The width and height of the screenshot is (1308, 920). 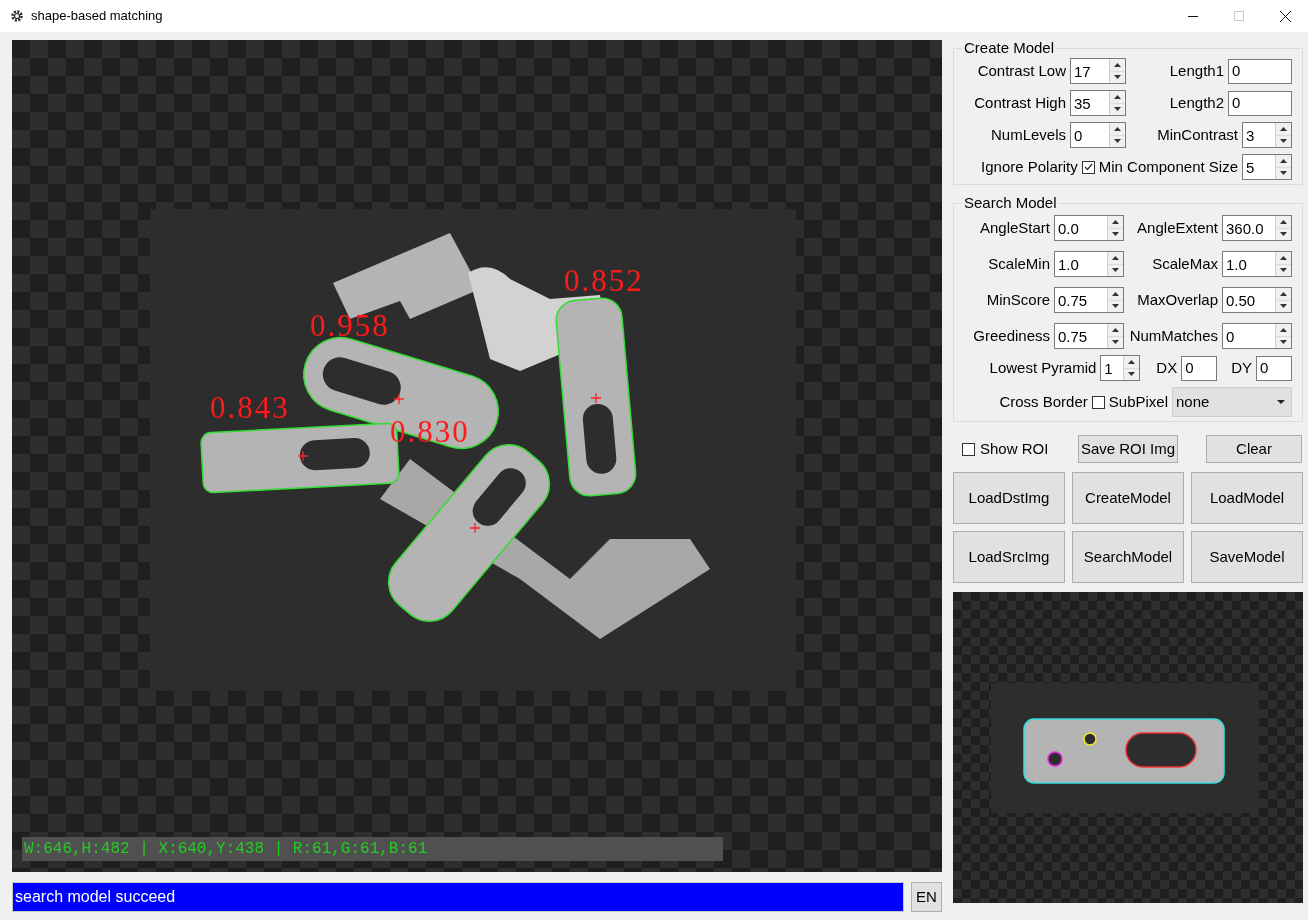 I want to click on spin-box: 0.50, so click(x=1257, y=300).